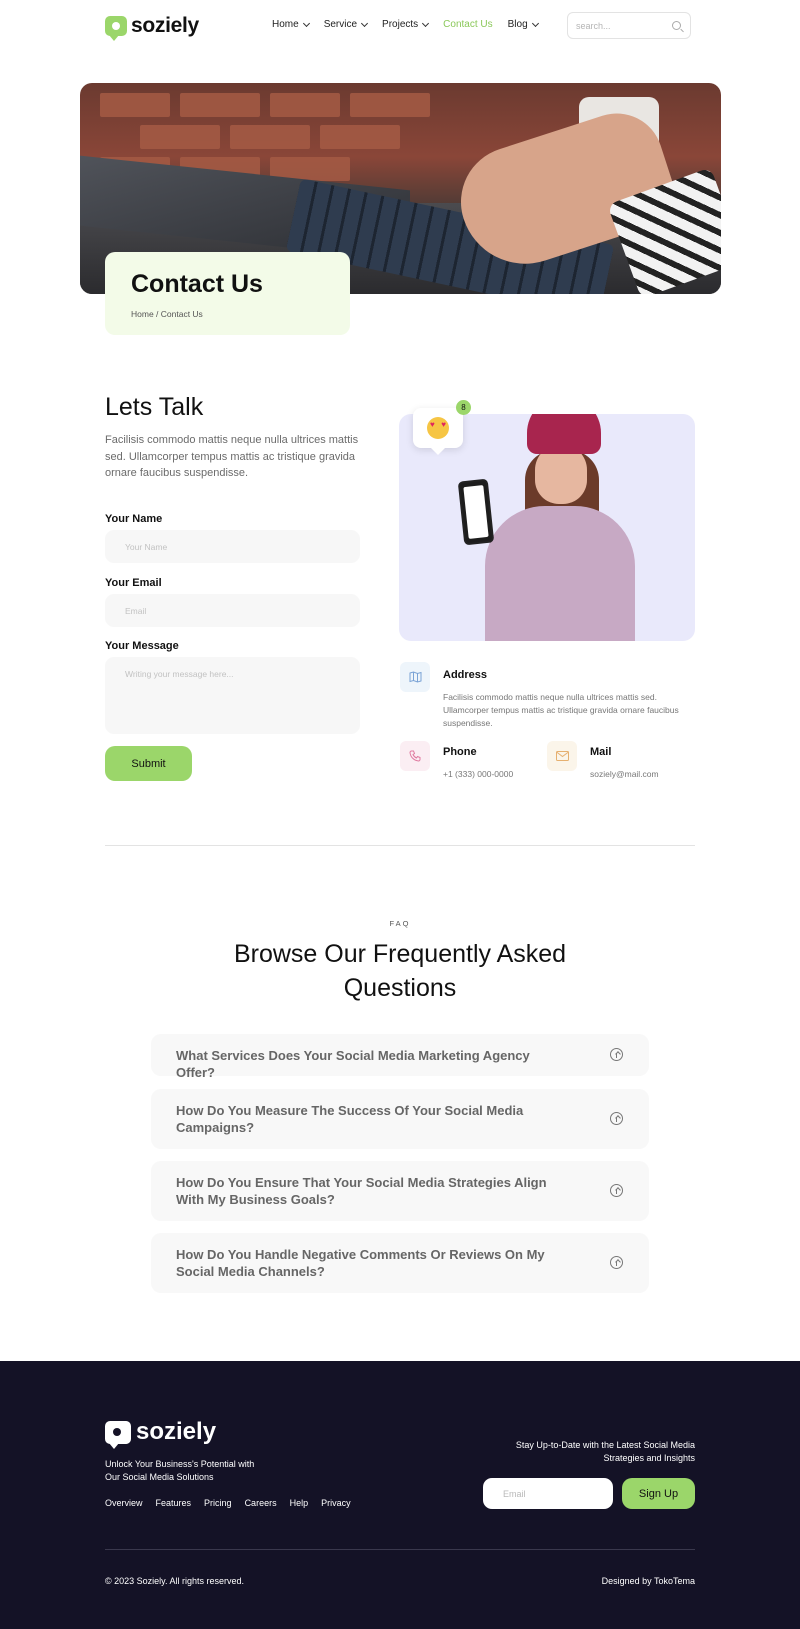 This screenshot has height=1629, width=800. I want to click on person-sweater, so click(560, 573).